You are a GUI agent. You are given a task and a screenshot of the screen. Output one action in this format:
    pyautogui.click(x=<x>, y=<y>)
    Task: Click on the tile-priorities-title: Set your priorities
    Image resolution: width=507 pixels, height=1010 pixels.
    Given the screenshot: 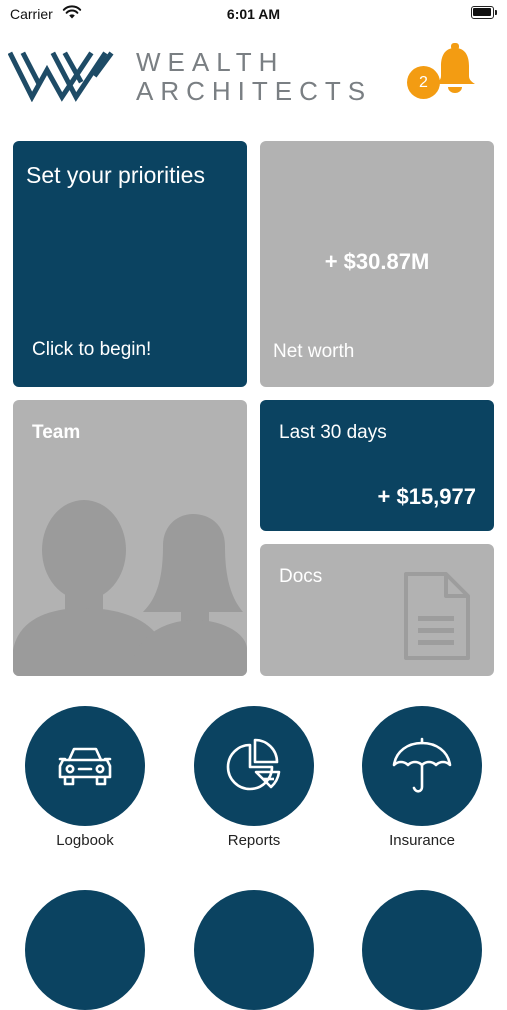 What is the action you would take?
    pyautogui.click(x=115, y=175)
    